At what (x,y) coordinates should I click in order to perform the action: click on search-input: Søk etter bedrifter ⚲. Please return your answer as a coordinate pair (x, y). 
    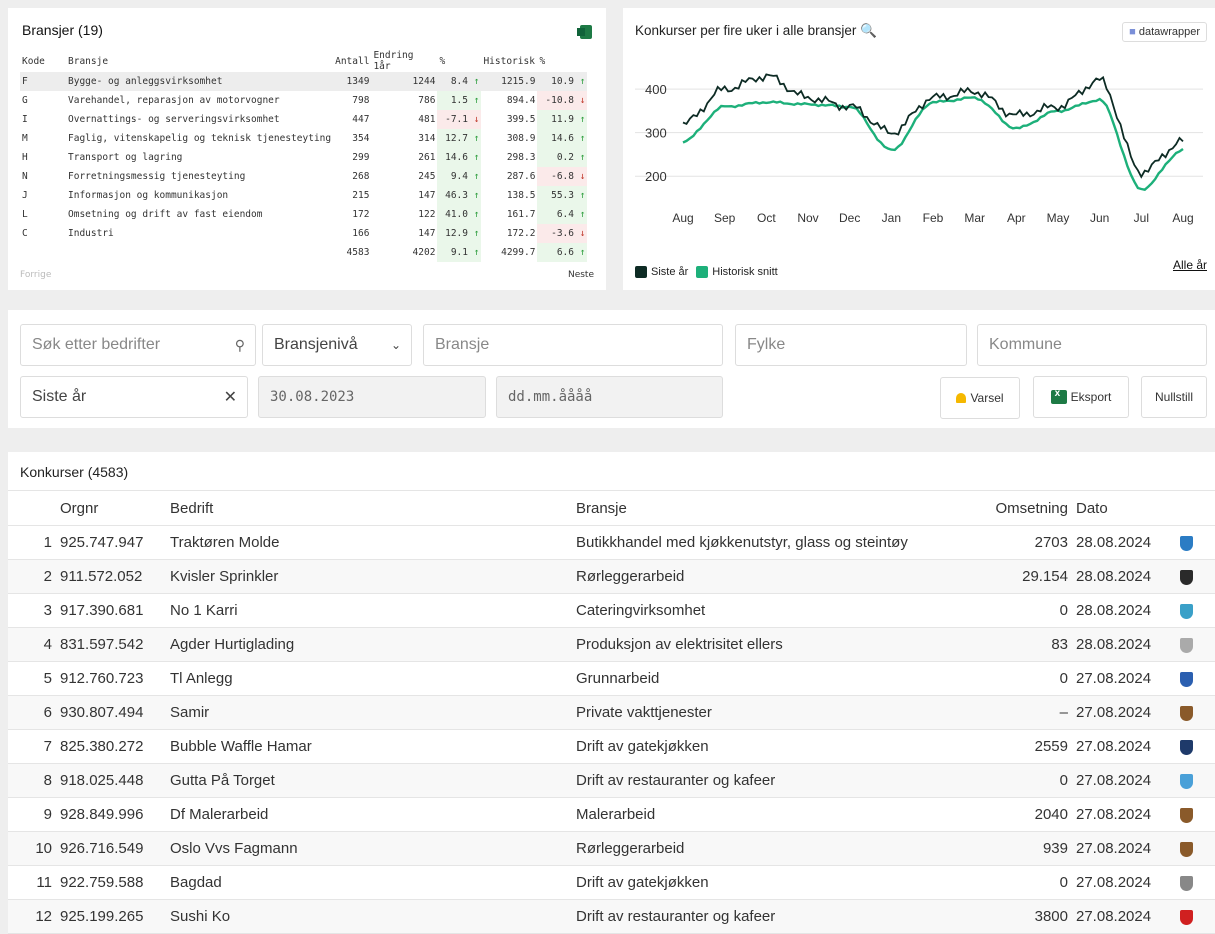
    Looking at the image, I should click on (138, 345).